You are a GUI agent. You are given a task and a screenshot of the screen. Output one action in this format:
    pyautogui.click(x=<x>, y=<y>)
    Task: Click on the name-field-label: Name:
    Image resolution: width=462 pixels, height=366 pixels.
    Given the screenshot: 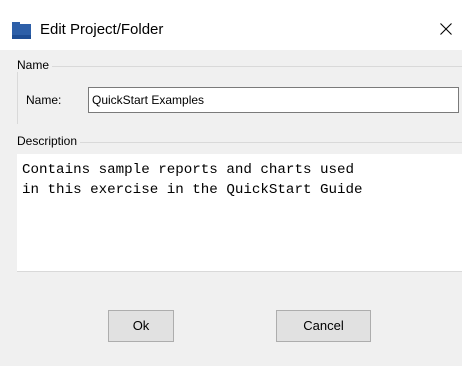 What is the action you would take?
    pyautogui.click(x=44, y=100)
    